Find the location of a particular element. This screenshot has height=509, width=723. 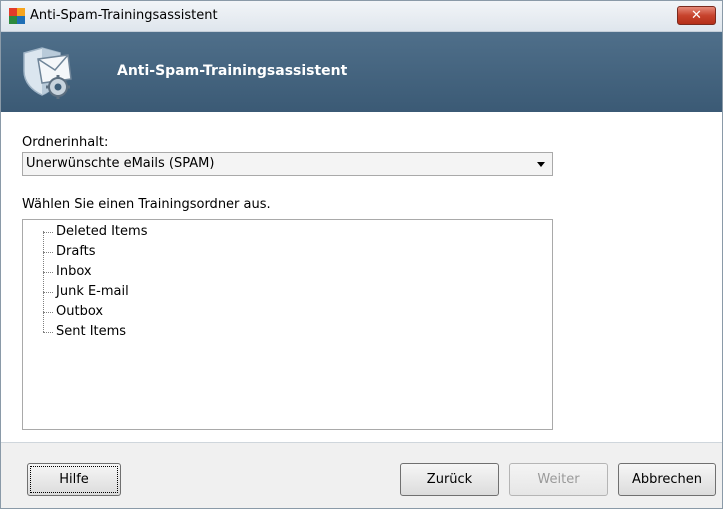

shield-mail-gear-icon is located at coordinates (46, 73).